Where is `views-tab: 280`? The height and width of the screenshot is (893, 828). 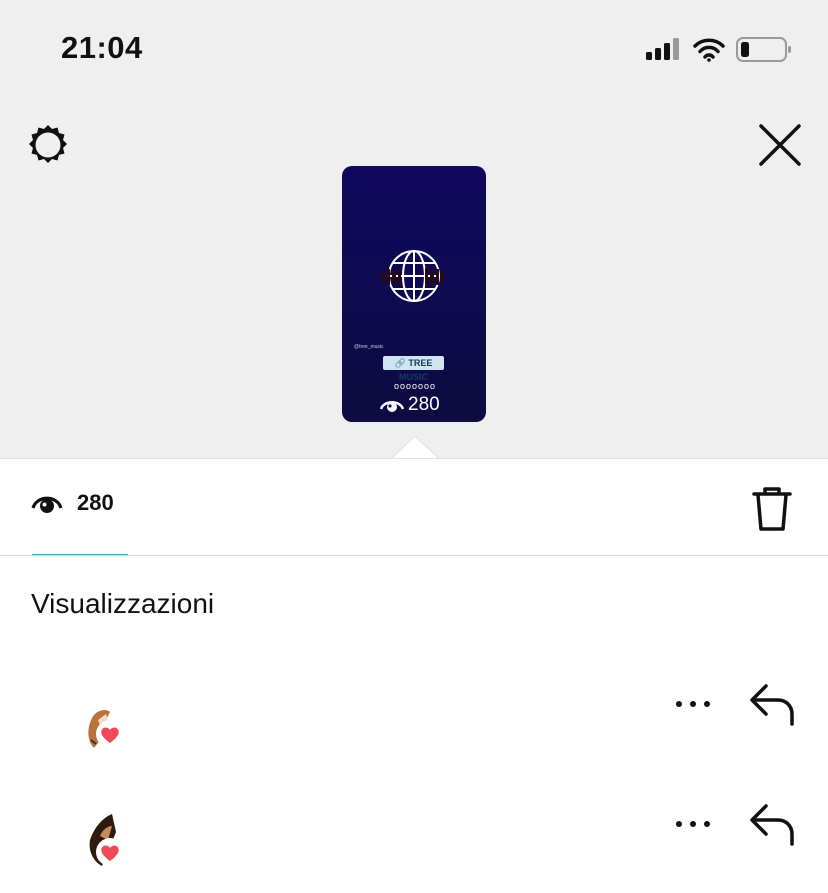
views-tab: 280 is located at coordinates (72, 503).